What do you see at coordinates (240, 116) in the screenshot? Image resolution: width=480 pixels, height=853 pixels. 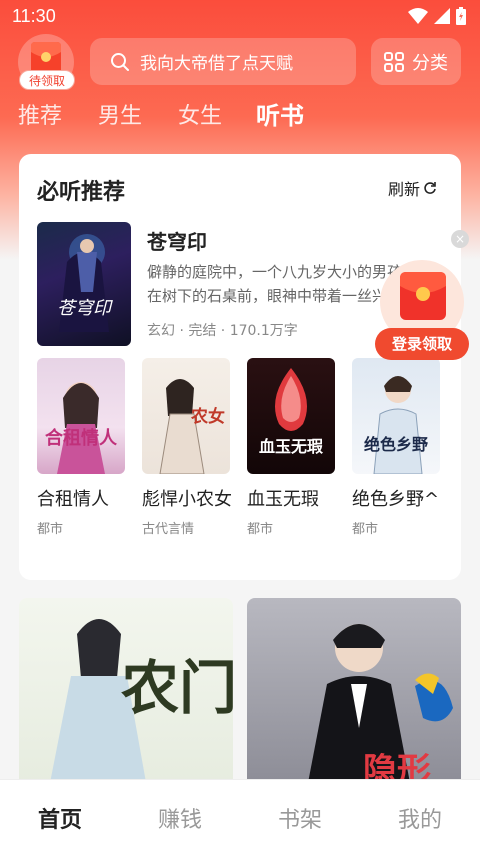 I see `channel-tabs: 推荐 男生 女生 听书` at bounding box center [240, 116].